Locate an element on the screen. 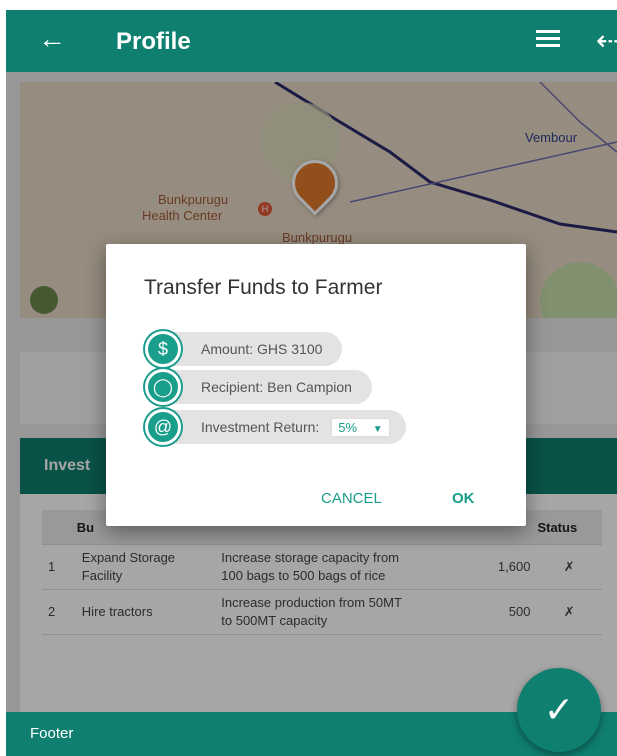 The height and width of the screenshot is (756, 617). dollar-icon: $ is located at coordinates (163, 349).